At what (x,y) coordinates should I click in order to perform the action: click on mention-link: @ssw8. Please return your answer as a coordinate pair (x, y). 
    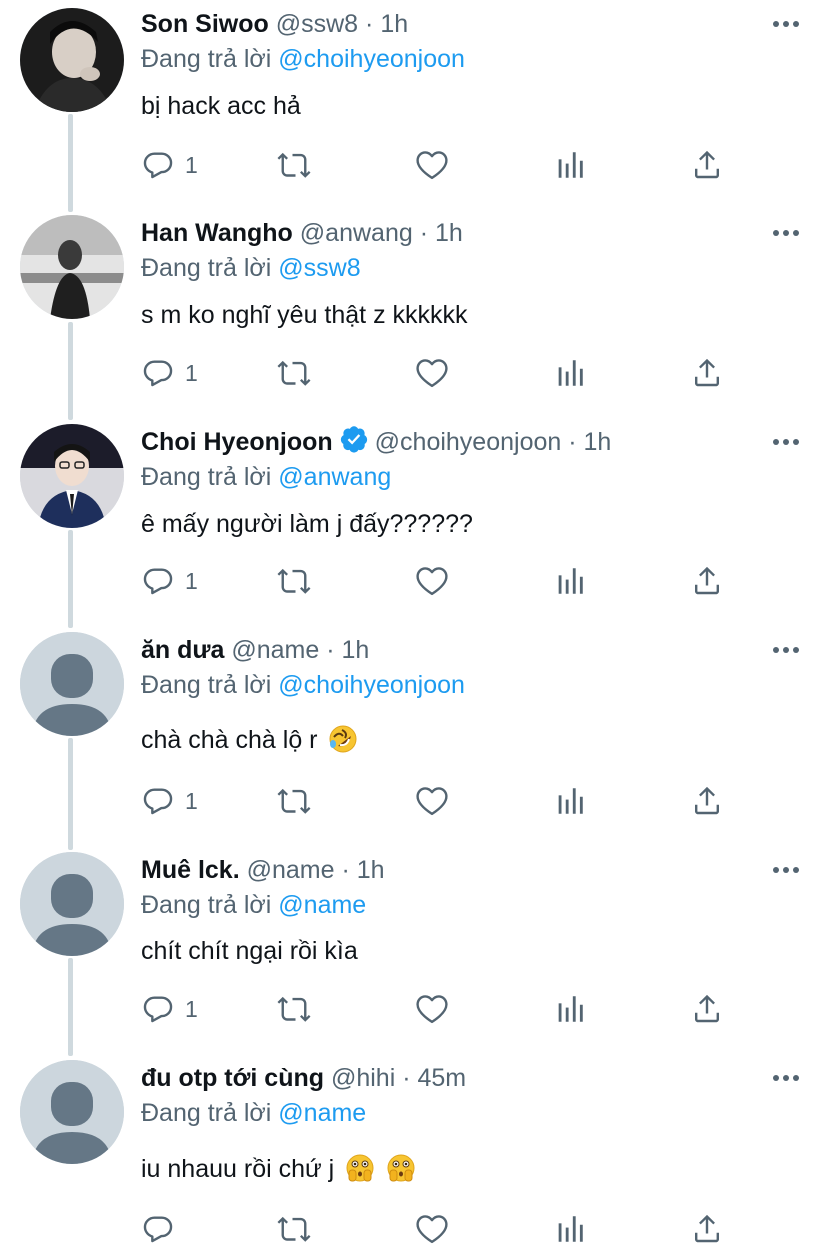
    Looking at the image, I should click on (319, 268).